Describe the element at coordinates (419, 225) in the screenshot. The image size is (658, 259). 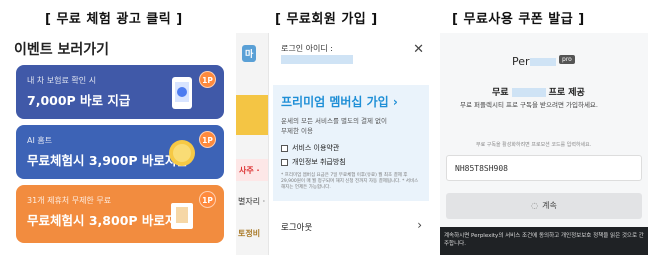
I see `chevron-right-icon: ›` at that location.